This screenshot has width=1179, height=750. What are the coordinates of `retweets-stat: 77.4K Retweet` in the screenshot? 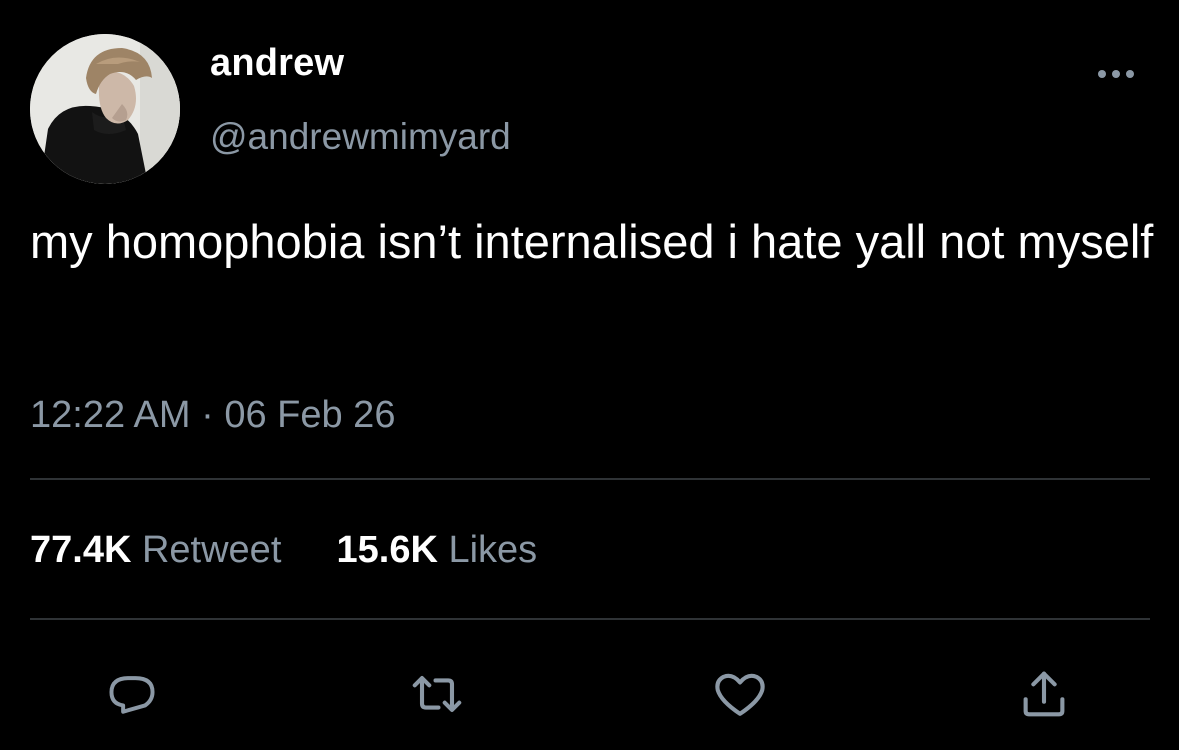 It's located at (161, 550).